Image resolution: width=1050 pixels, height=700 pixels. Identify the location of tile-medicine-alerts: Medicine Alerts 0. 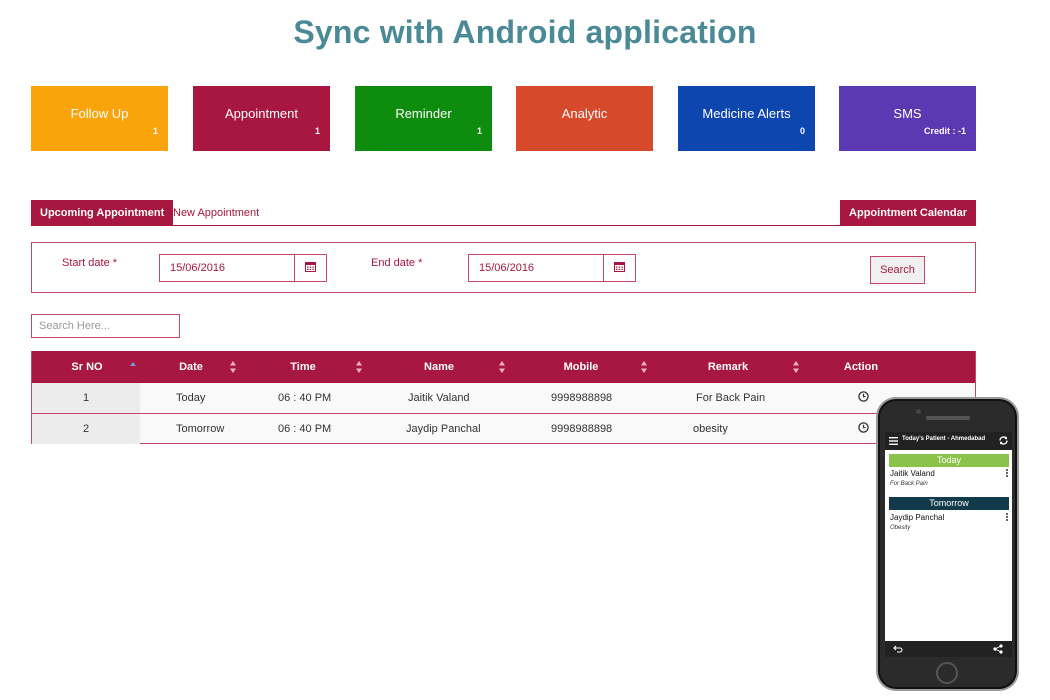
(746, 118).